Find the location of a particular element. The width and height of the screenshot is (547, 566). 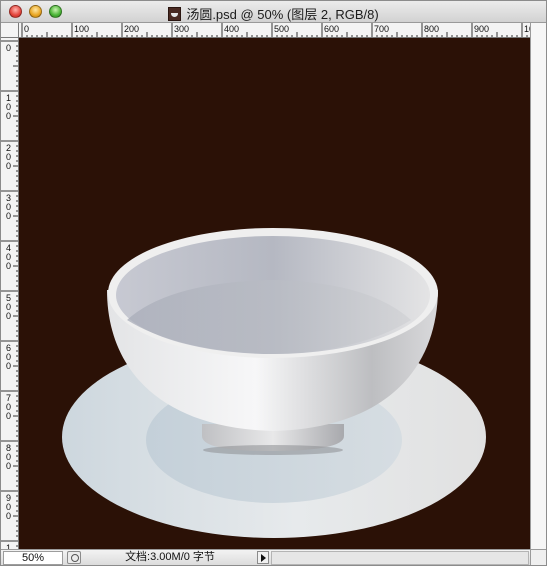

vertical-ruler: 01002003004005006007008009001 is located at coordinates (10, 293).